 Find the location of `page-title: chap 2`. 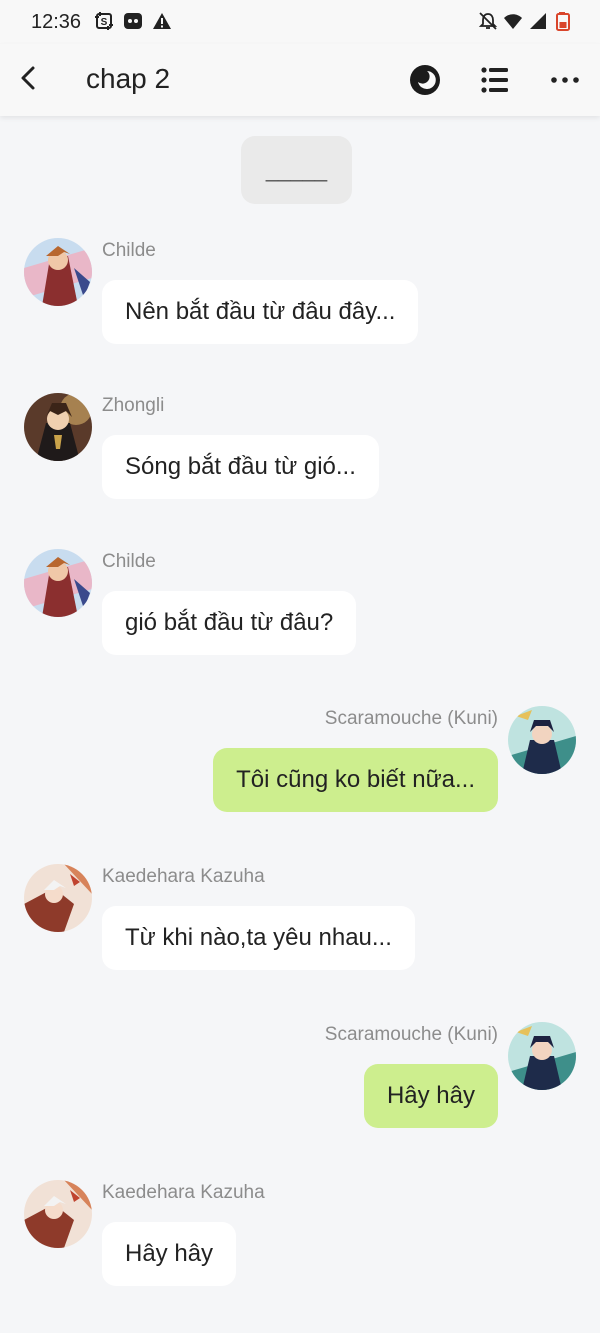

page-title: chap 2 is located at coordinates (128, 78).